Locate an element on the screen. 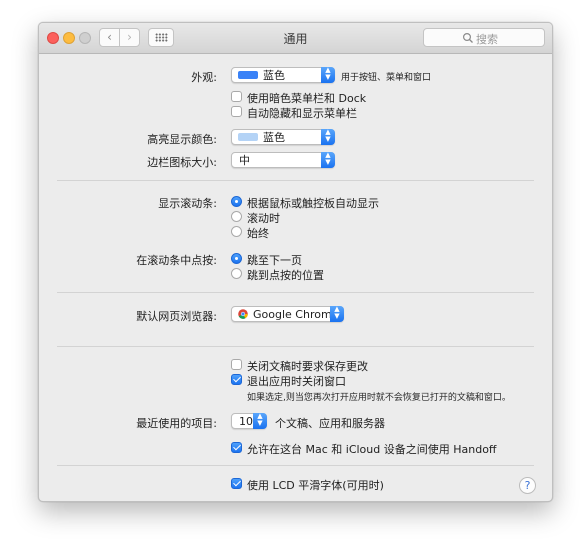 This screenshot has height=556, width=588. auto-hide-menu-checkbox is located at coordinates (236, 111).